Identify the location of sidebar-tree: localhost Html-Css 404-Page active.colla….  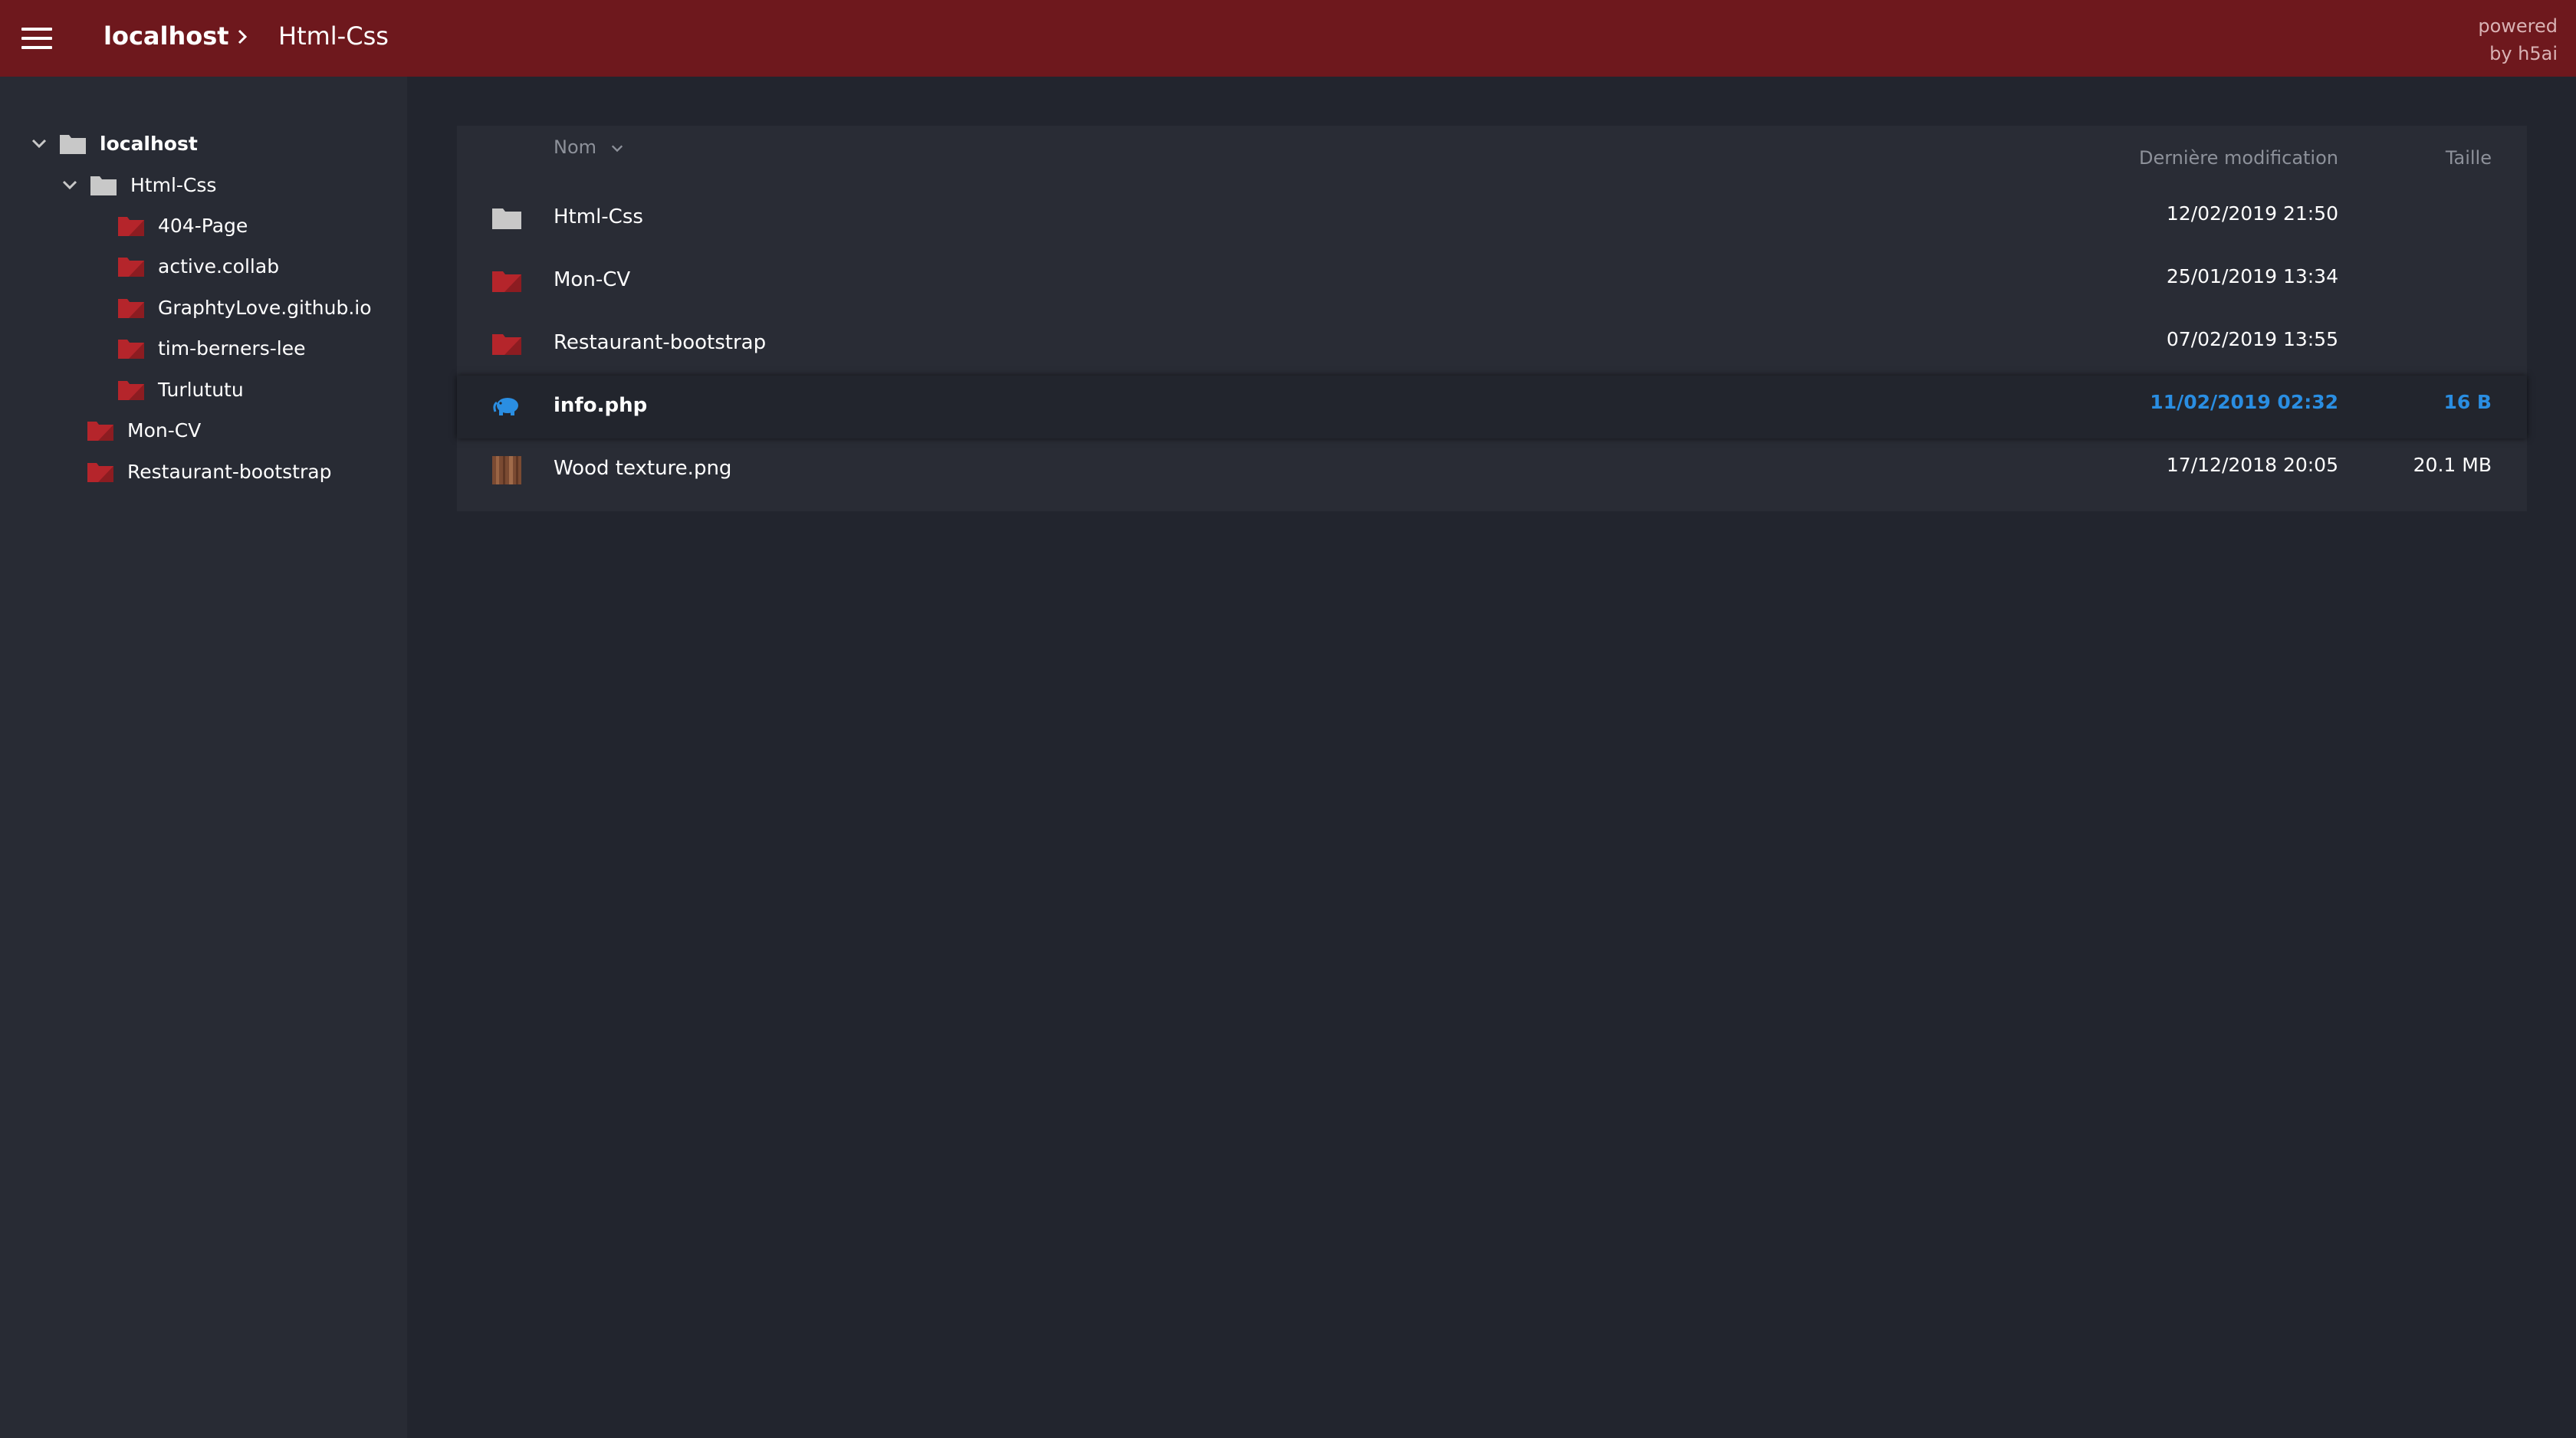
(204, 757).